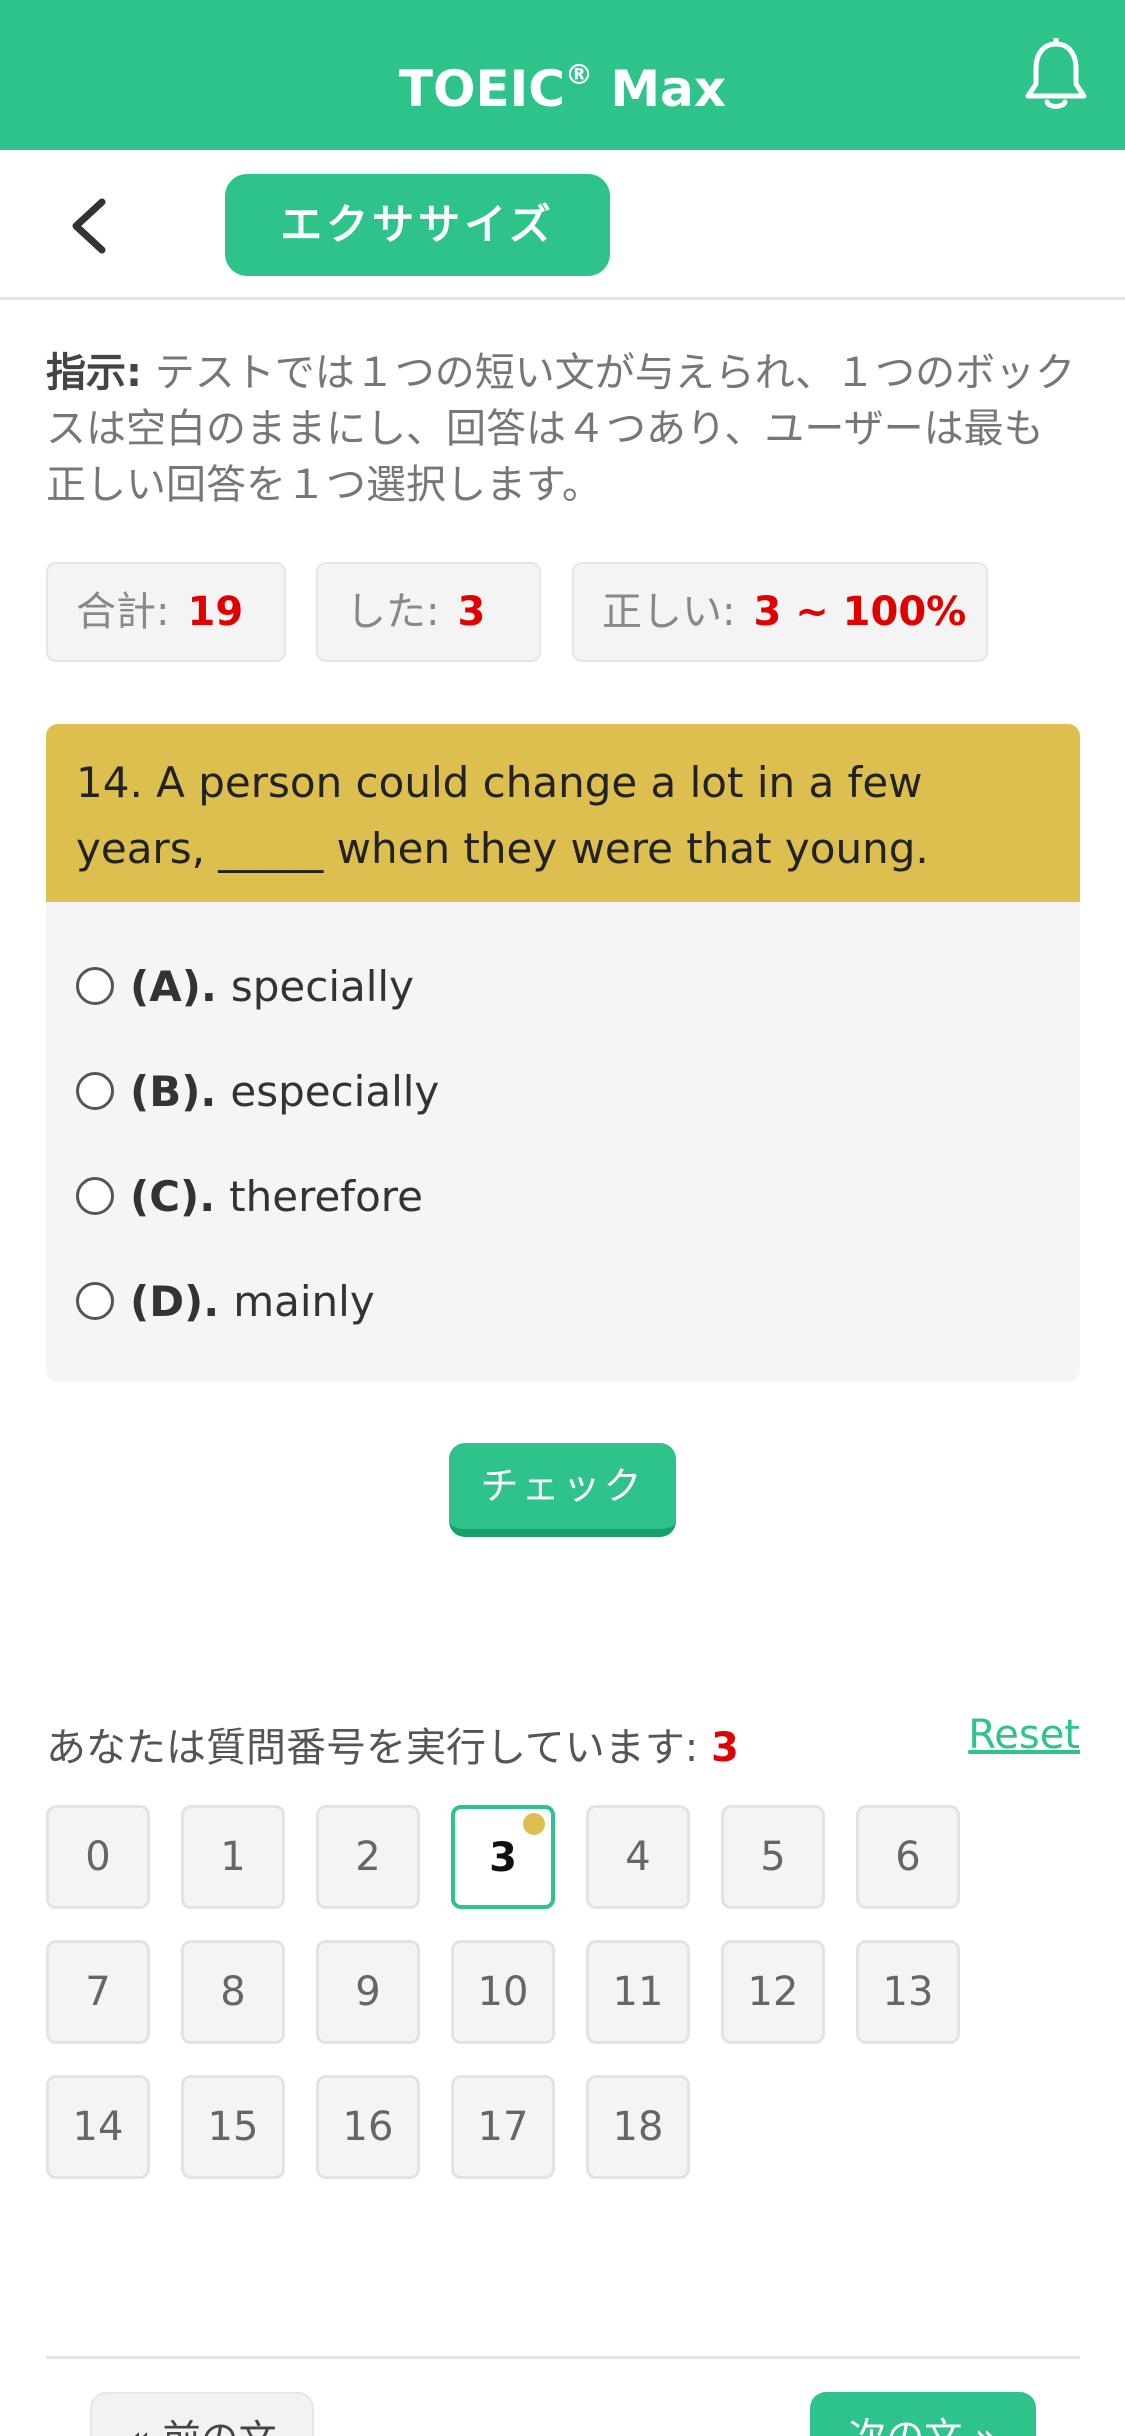 The width and height of the screenshot is (1125, 2436). What do you see at coordinates (503, 1857) in the screenshot?
I see `question-number-button: 3` at bounding box center [503, 1857].